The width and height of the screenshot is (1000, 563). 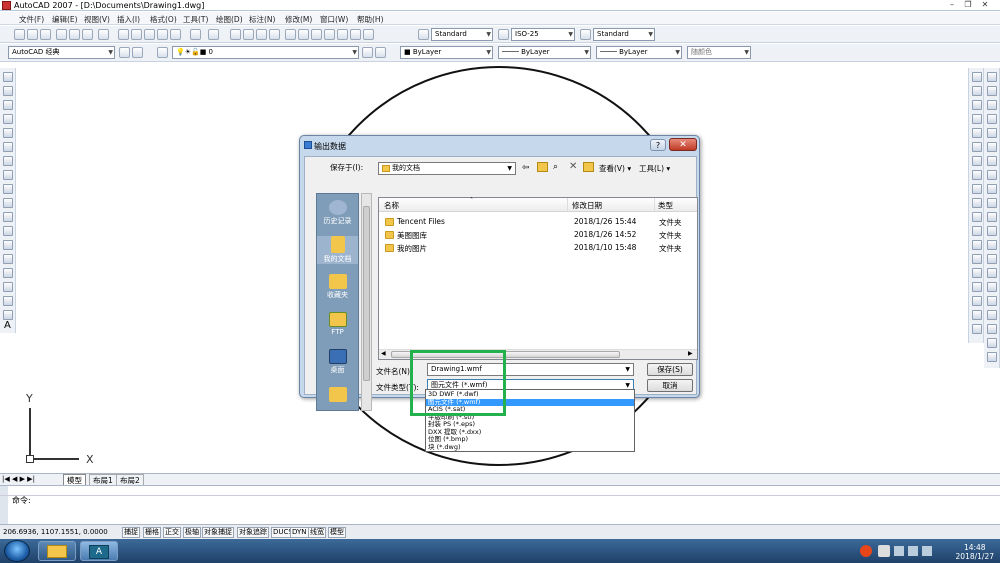 I want to click on col-type: 类型, so click(x=665, y=205).